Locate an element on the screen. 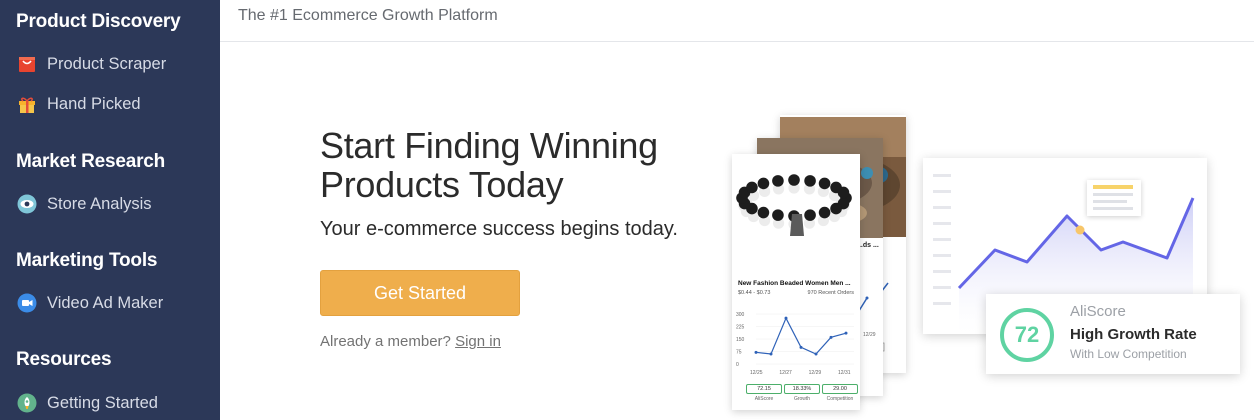 The image size is (1254, 420). sidebar-item-product-scraper: Product Scraper is located at coordinates (113, 64).